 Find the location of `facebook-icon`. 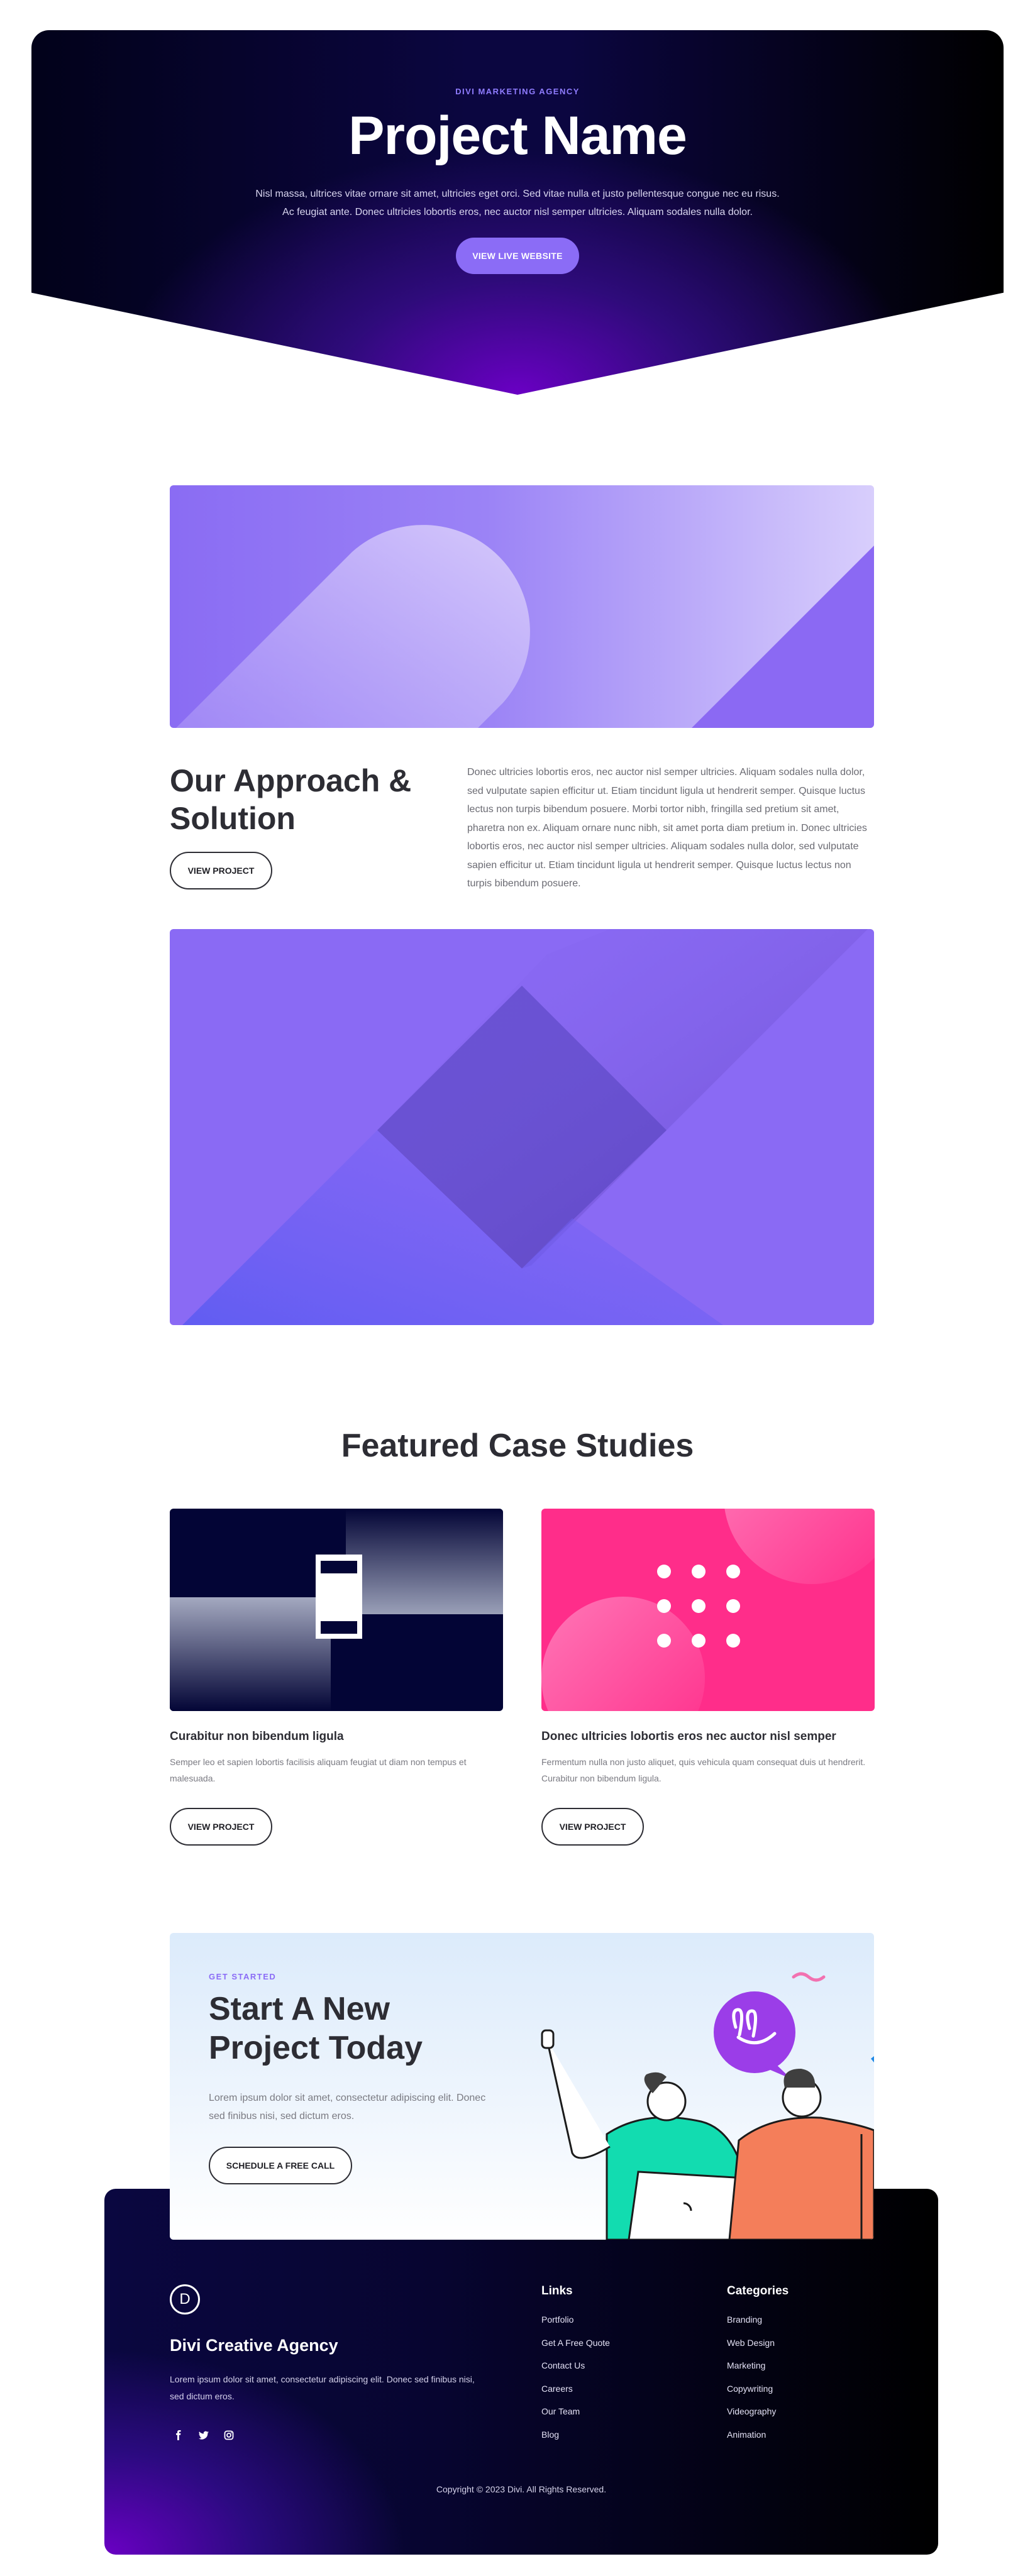

facebook-icon is located at coordinates (178, 2435).